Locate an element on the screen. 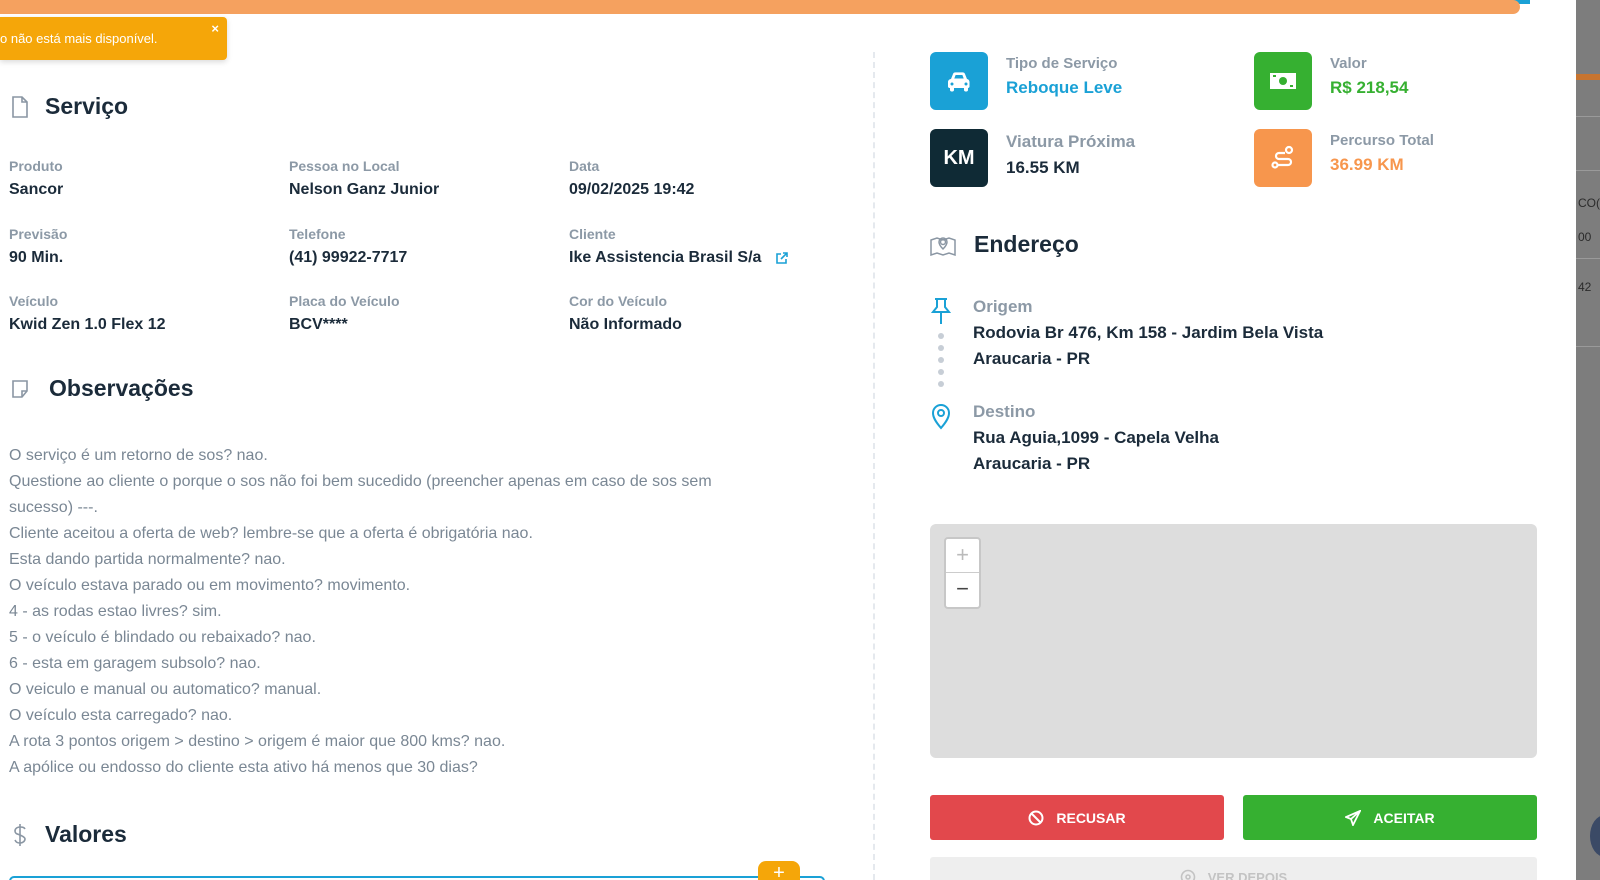 The image size is (1600, 880). observation-line: Esta dando partida normalmente? nao. is located at coordinates (147, 559).